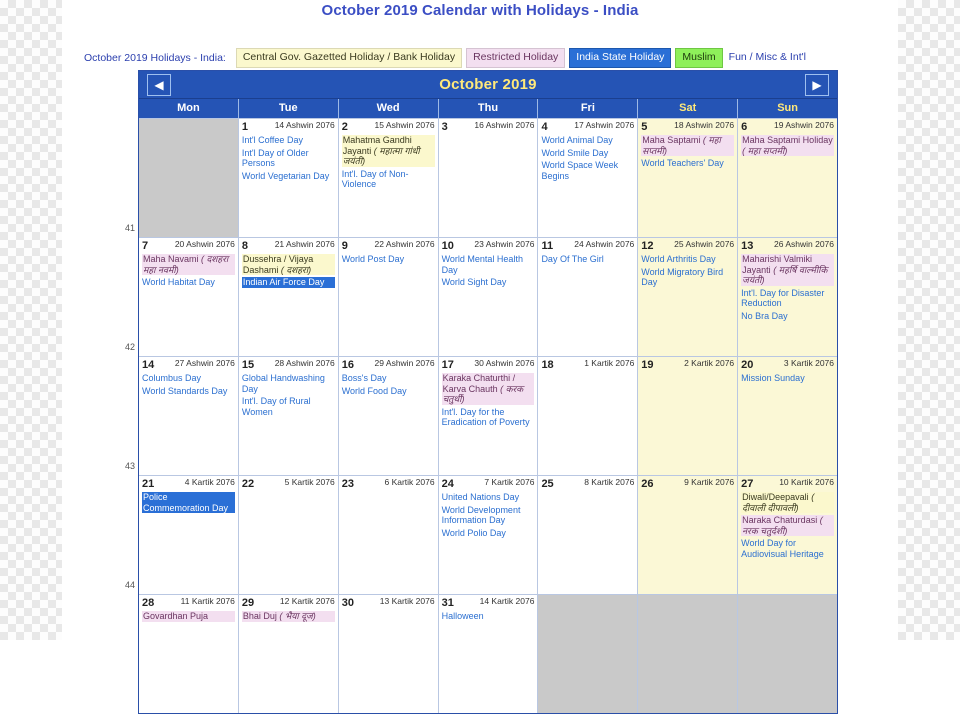 The height and width of the screenshot is (714, 960). What do you see at coordinates (288, 383) in the screenshot?
I see `calendar-event: Global Handwashing Day` at bounding box center [288, 383].